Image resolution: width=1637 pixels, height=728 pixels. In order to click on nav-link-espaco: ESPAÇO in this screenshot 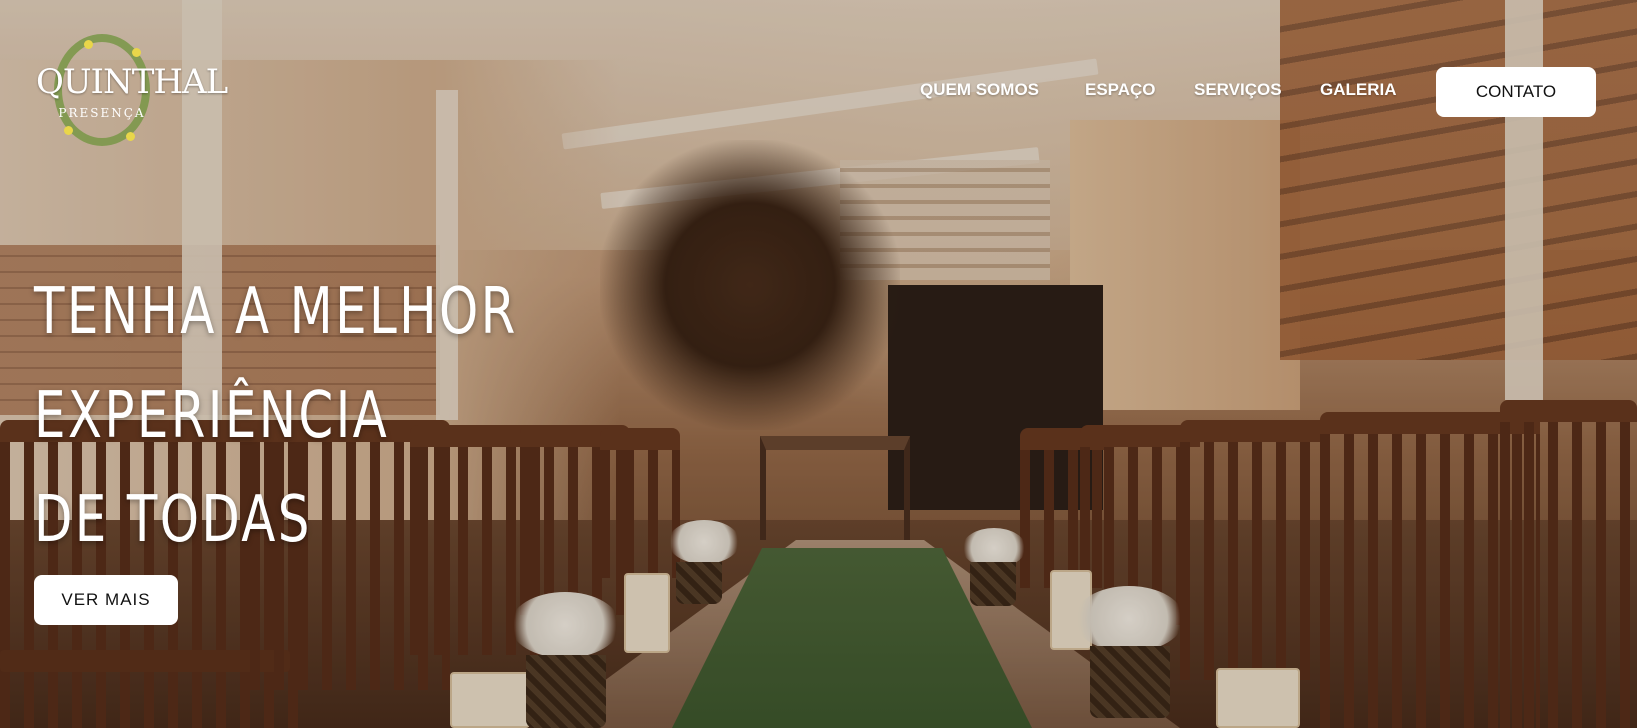, I will do `click(1120, 90)`.